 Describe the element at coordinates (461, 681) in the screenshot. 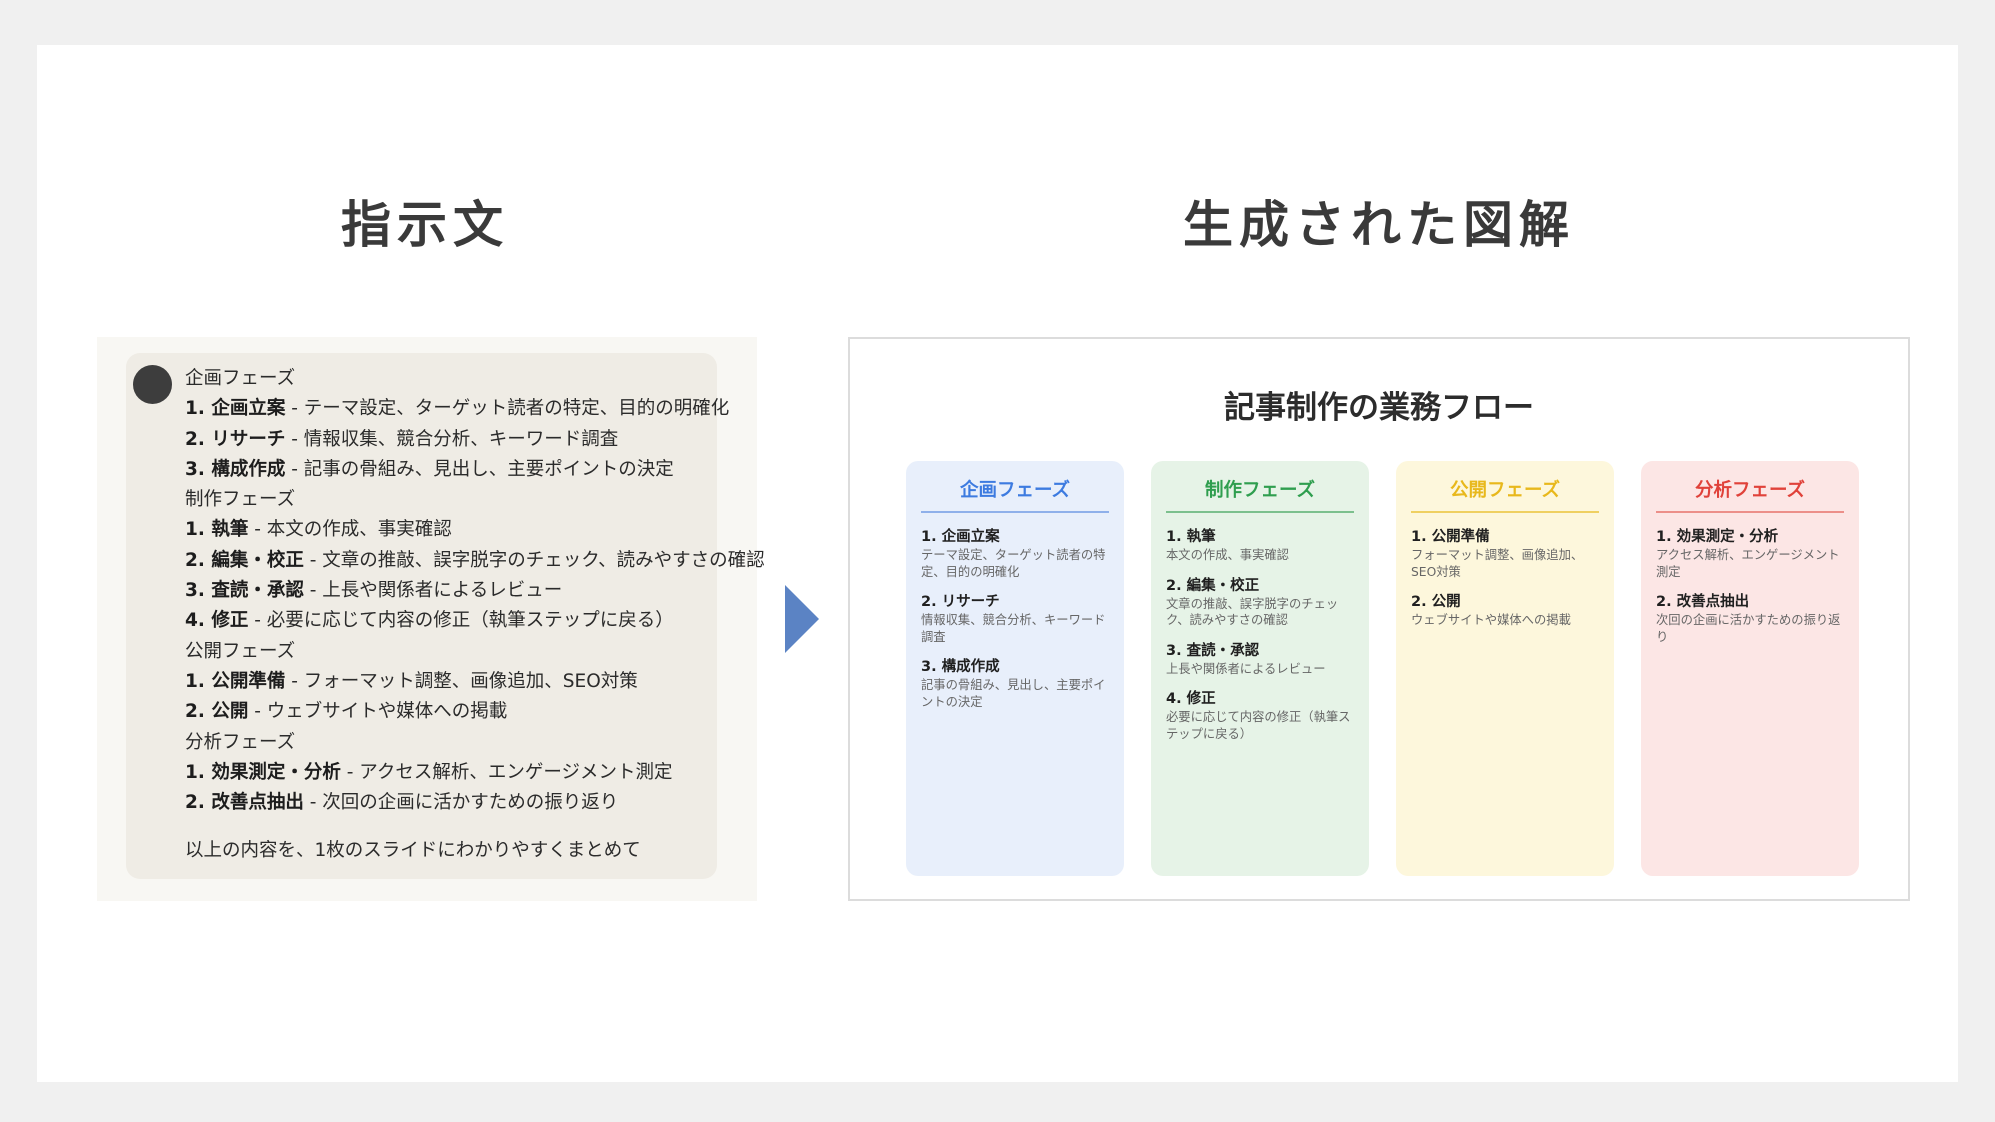

I see `prompt-line-text: - フォーマット調整、画像追加、SEO対策` at that location.